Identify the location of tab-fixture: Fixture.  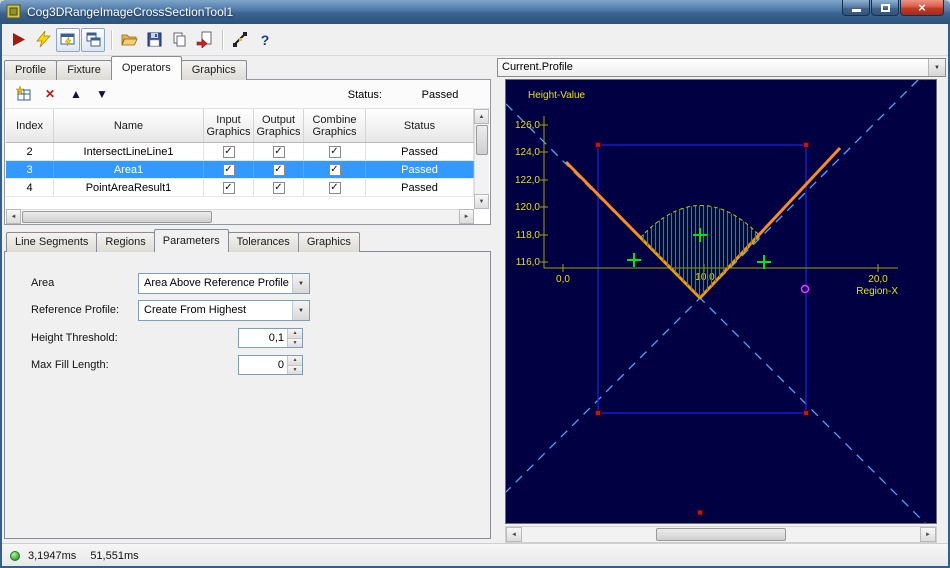
(84, 70).